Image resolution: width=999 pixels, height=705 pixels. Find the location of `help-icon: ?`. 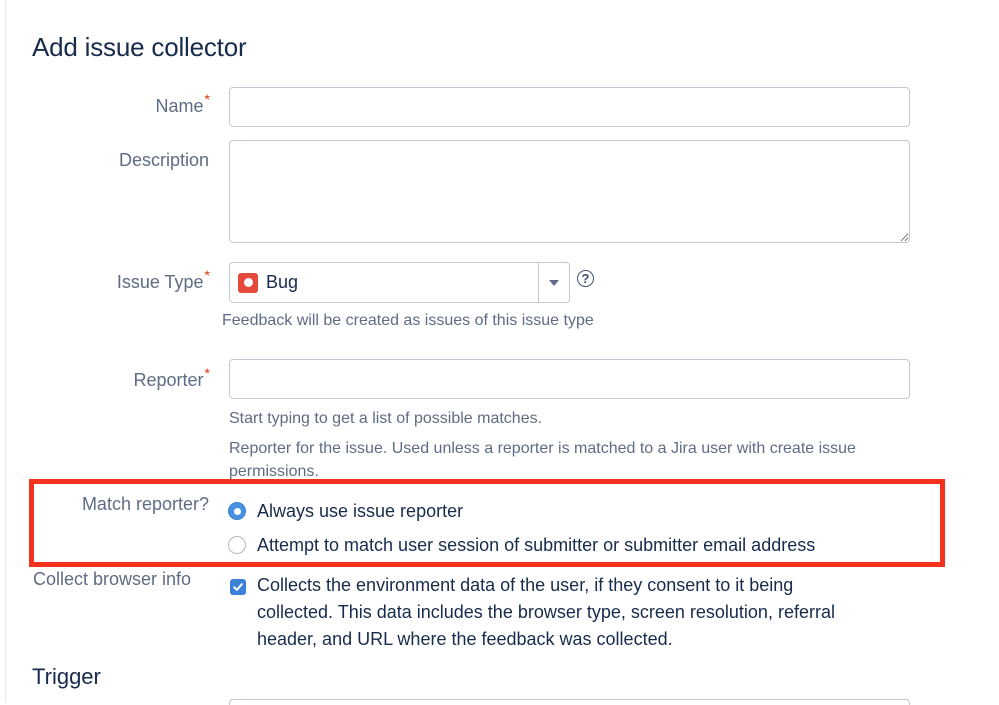

help-icon: ? is located at coordinates (585, 278).